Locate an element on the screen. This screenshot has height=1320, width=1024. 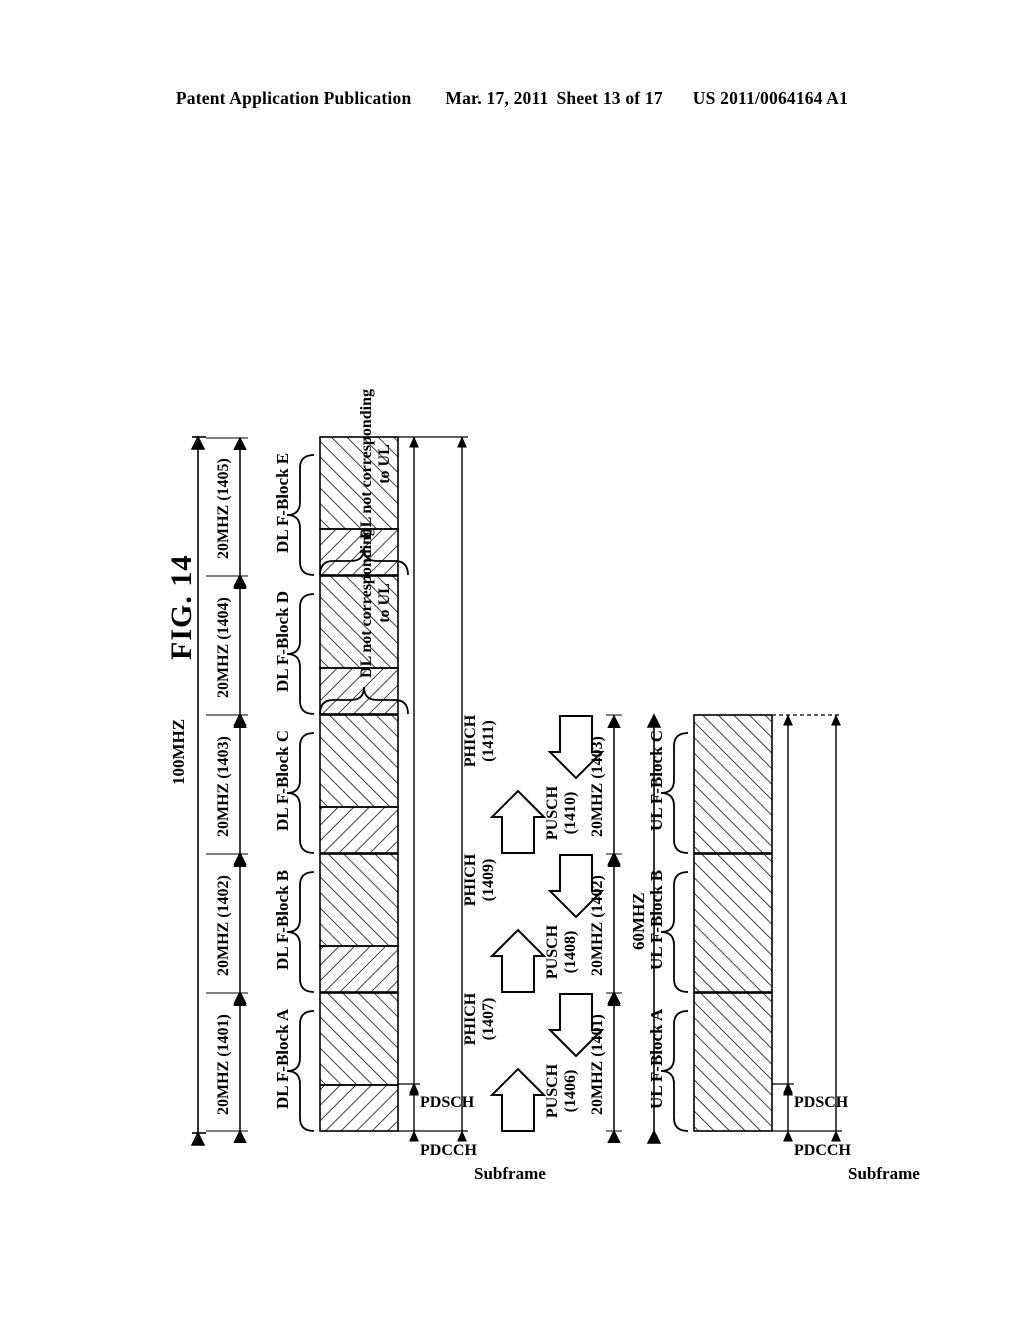
dl-unpaired-note-2-line2: to UL is located at coordinates (385, 464).